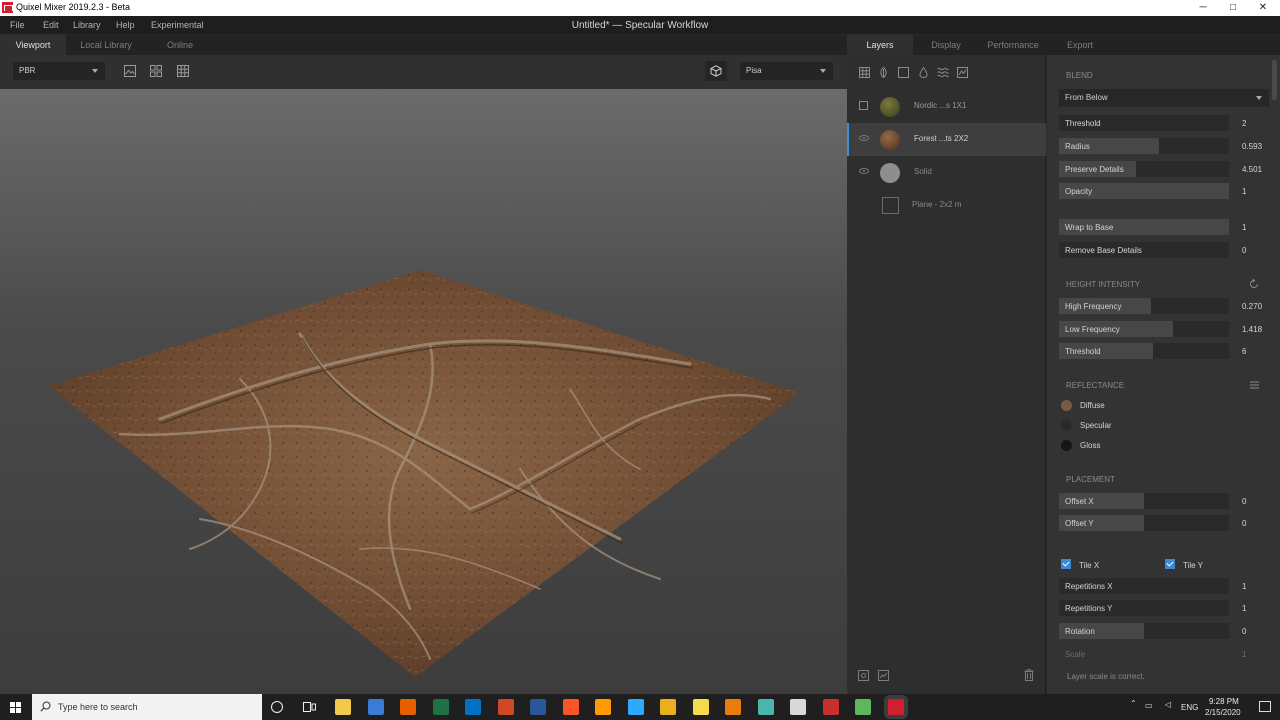 This screenshot has width=1280, height=720. I want to click on leaf-icon, so click(883, 72).